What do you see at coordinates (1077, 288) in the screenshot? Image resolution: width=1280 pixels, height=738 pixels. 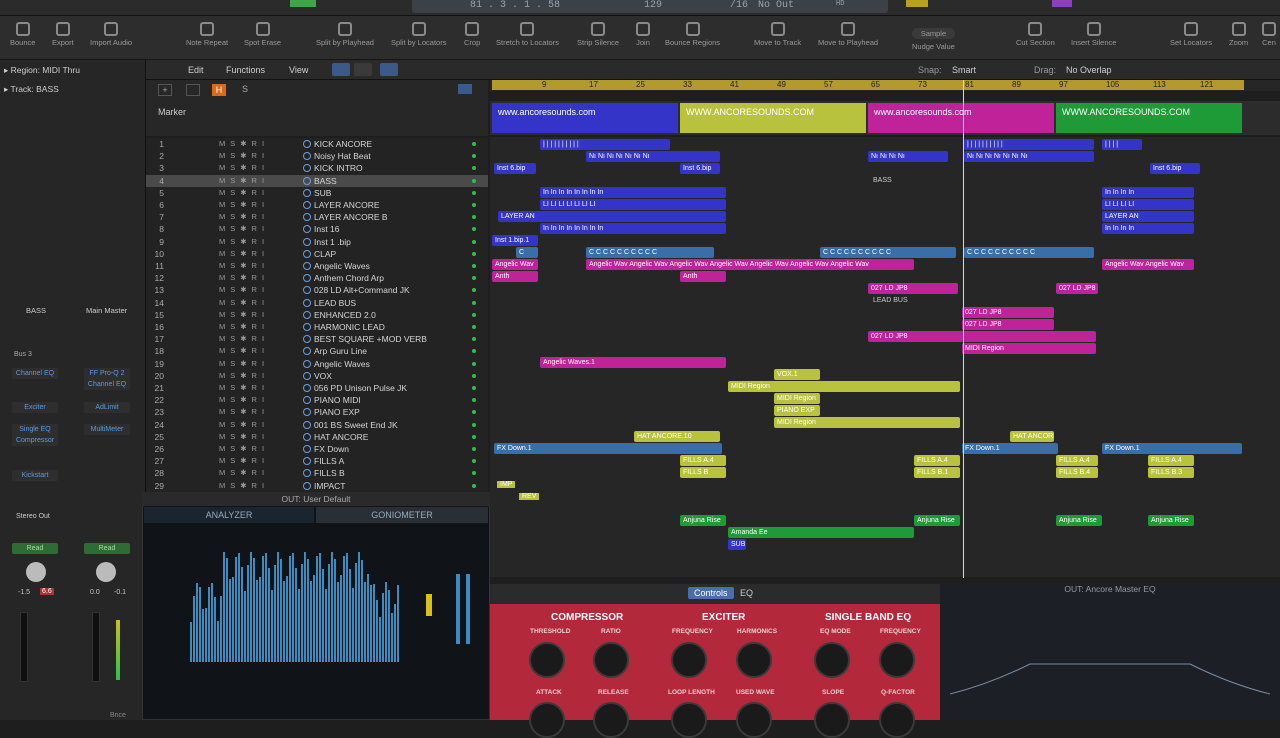 I see `region-ld-2: 027 LD JP8` at bounding box center [1077, 288].